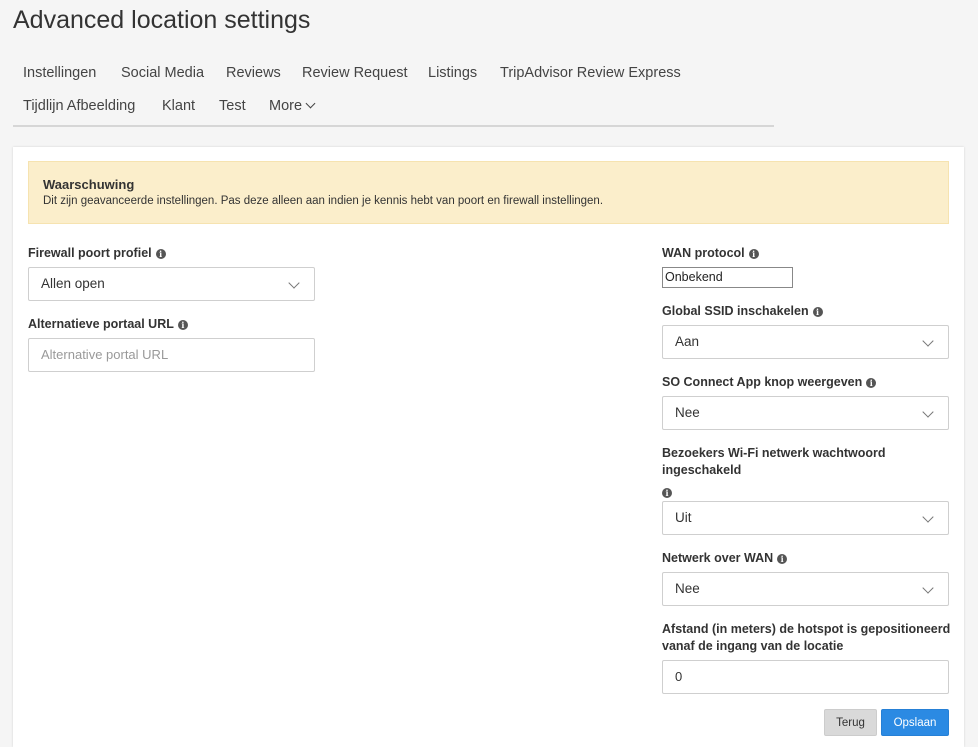  I want to click on portal-url-label-text: Alternatieve portaal URL, so click(101, 324).